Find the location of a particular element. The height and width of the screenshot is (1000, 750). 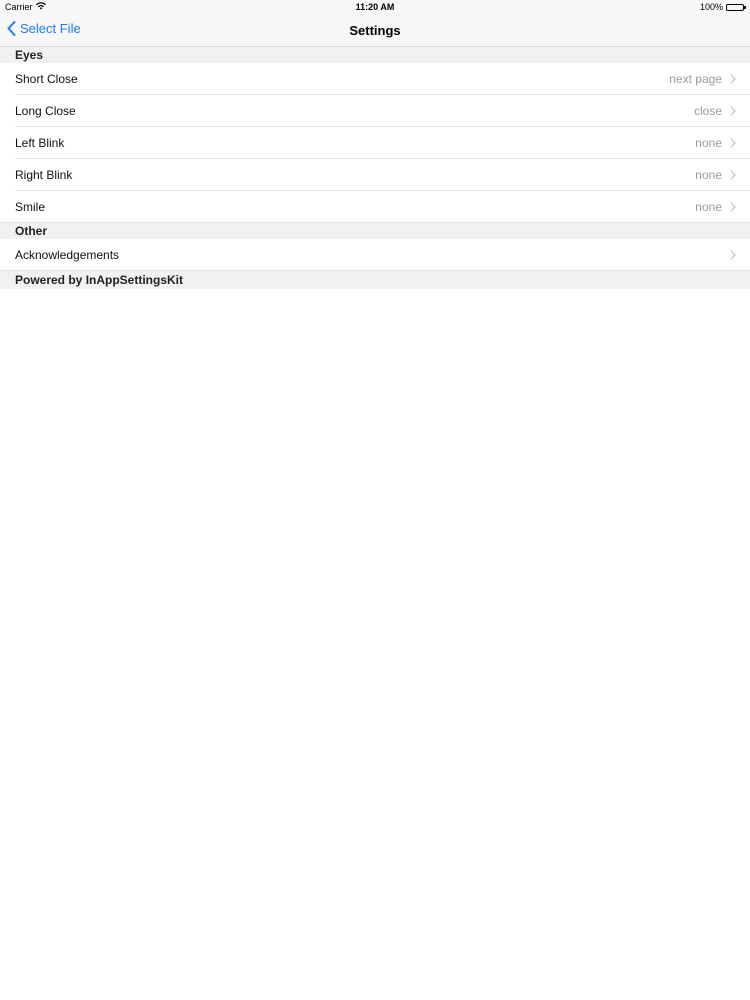

row-label: Long Close is located at coordinates (45, 111).